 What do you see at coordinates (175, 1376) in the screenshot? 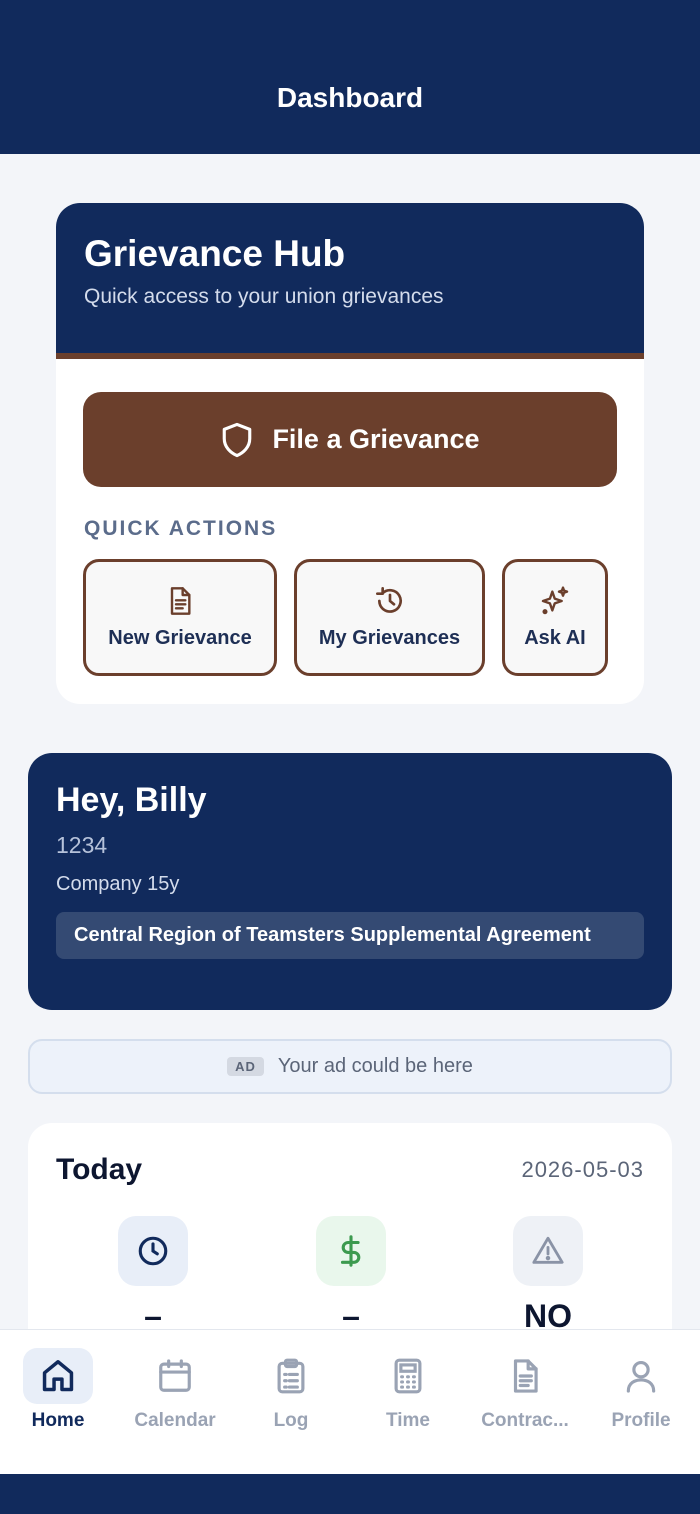
I see `calendar-icon` at bounding box center [175, 1376].